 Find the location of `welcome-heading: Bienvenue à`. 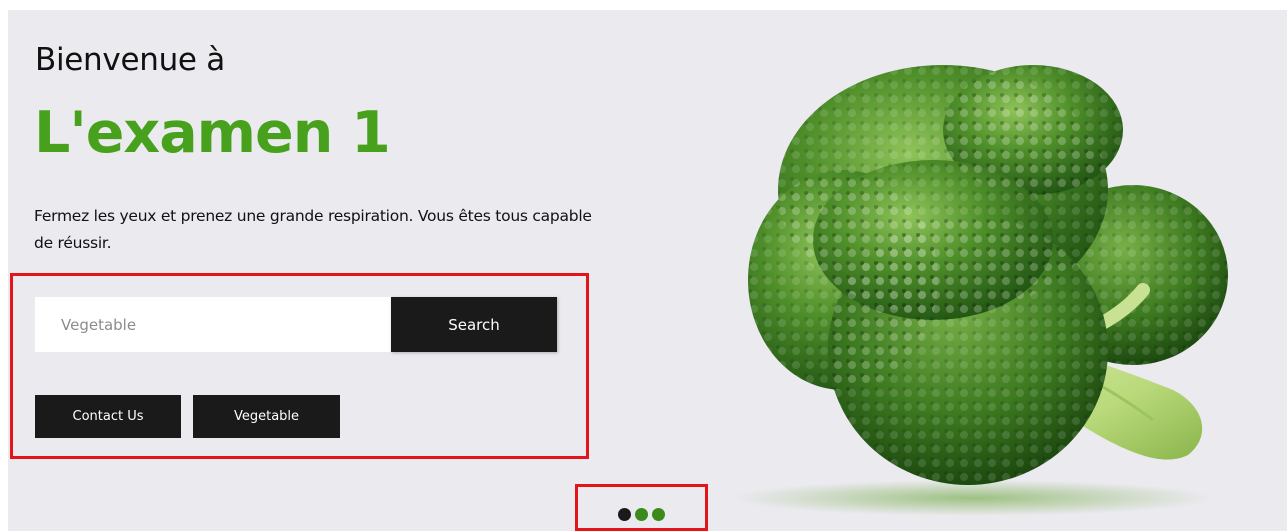

welcome-heading: Bienvenue à is located at coordinates (130, 60).